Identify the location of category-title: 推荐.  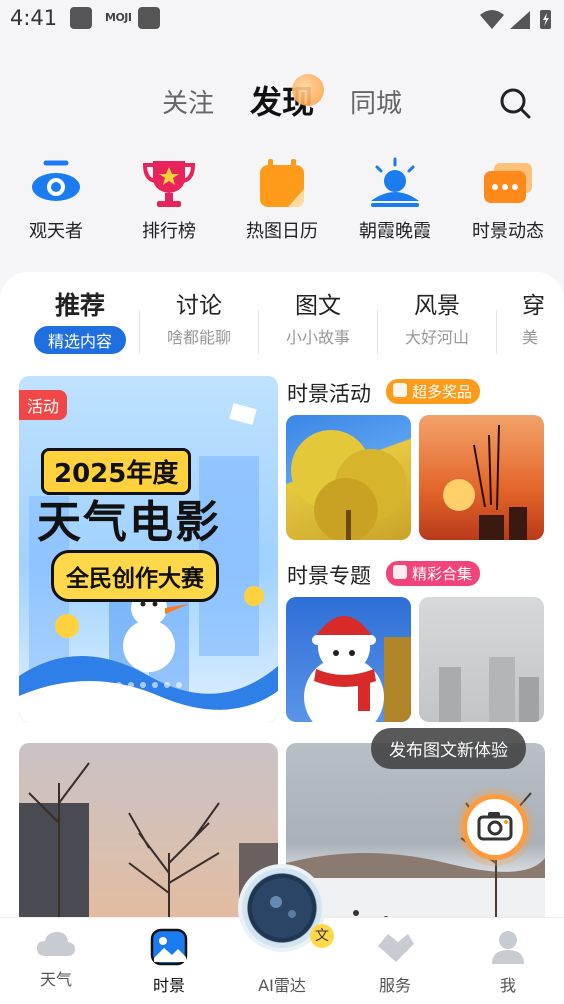
(79, 305).